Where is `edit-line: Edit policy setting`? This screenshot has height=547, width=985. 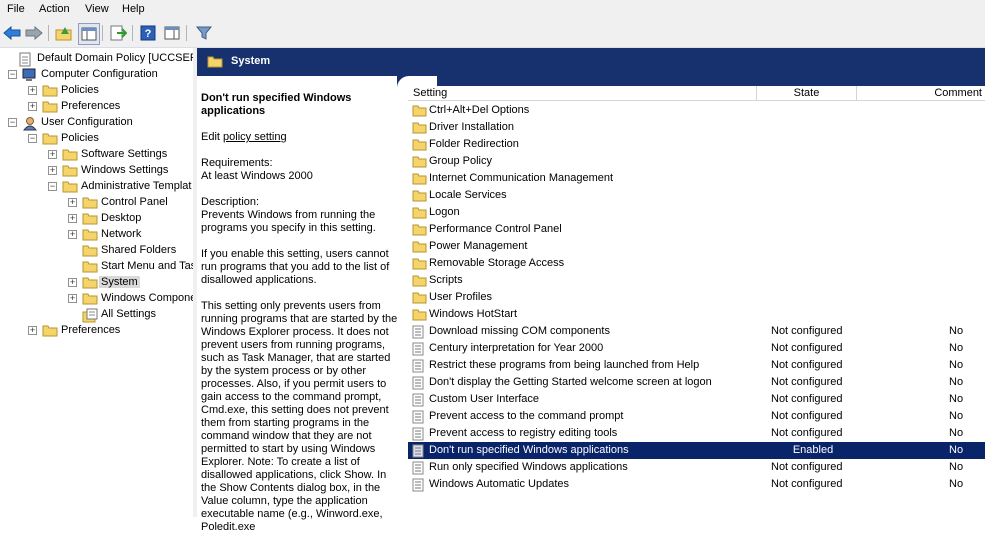 edit-line: Edit policy setting is located at coordinates (301, 137).